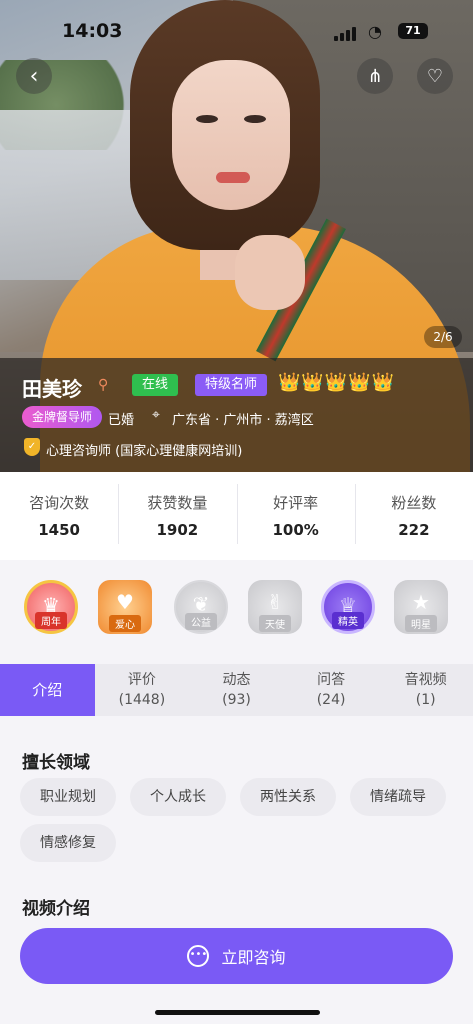 This screenshot has width=473, height=1024. What do you see at coordinates (141, 680) in the screenshot?
I see `tab-label: 评价` at bounding box center [141, 680].